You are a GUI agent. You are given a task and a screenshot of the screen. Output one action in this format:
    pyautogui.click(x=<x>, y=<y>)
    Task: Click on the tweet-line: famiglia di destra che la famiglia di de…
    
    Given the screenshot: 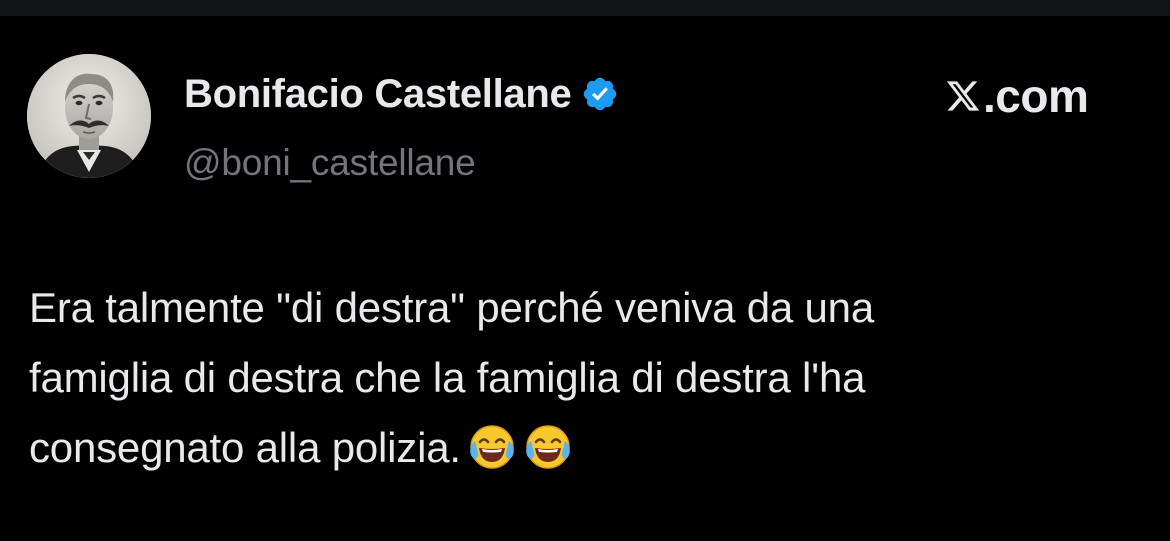 What is the action you would take?
    pyautogui.click(x=447, y=377)
    